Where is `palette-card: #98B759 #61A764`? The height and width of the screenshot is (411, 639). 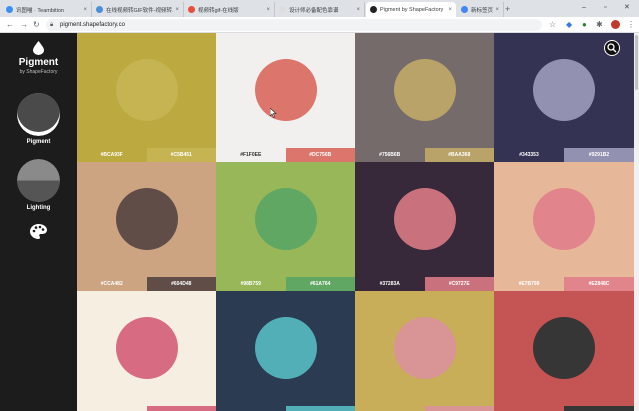 palette-card: #98B759 #61A764 is located at coordinates (285, 226).